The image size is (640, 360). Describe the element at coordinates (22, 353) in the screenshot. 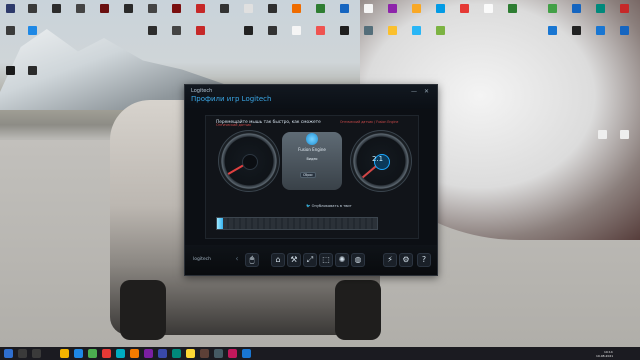

I see `search-icon` at that location.